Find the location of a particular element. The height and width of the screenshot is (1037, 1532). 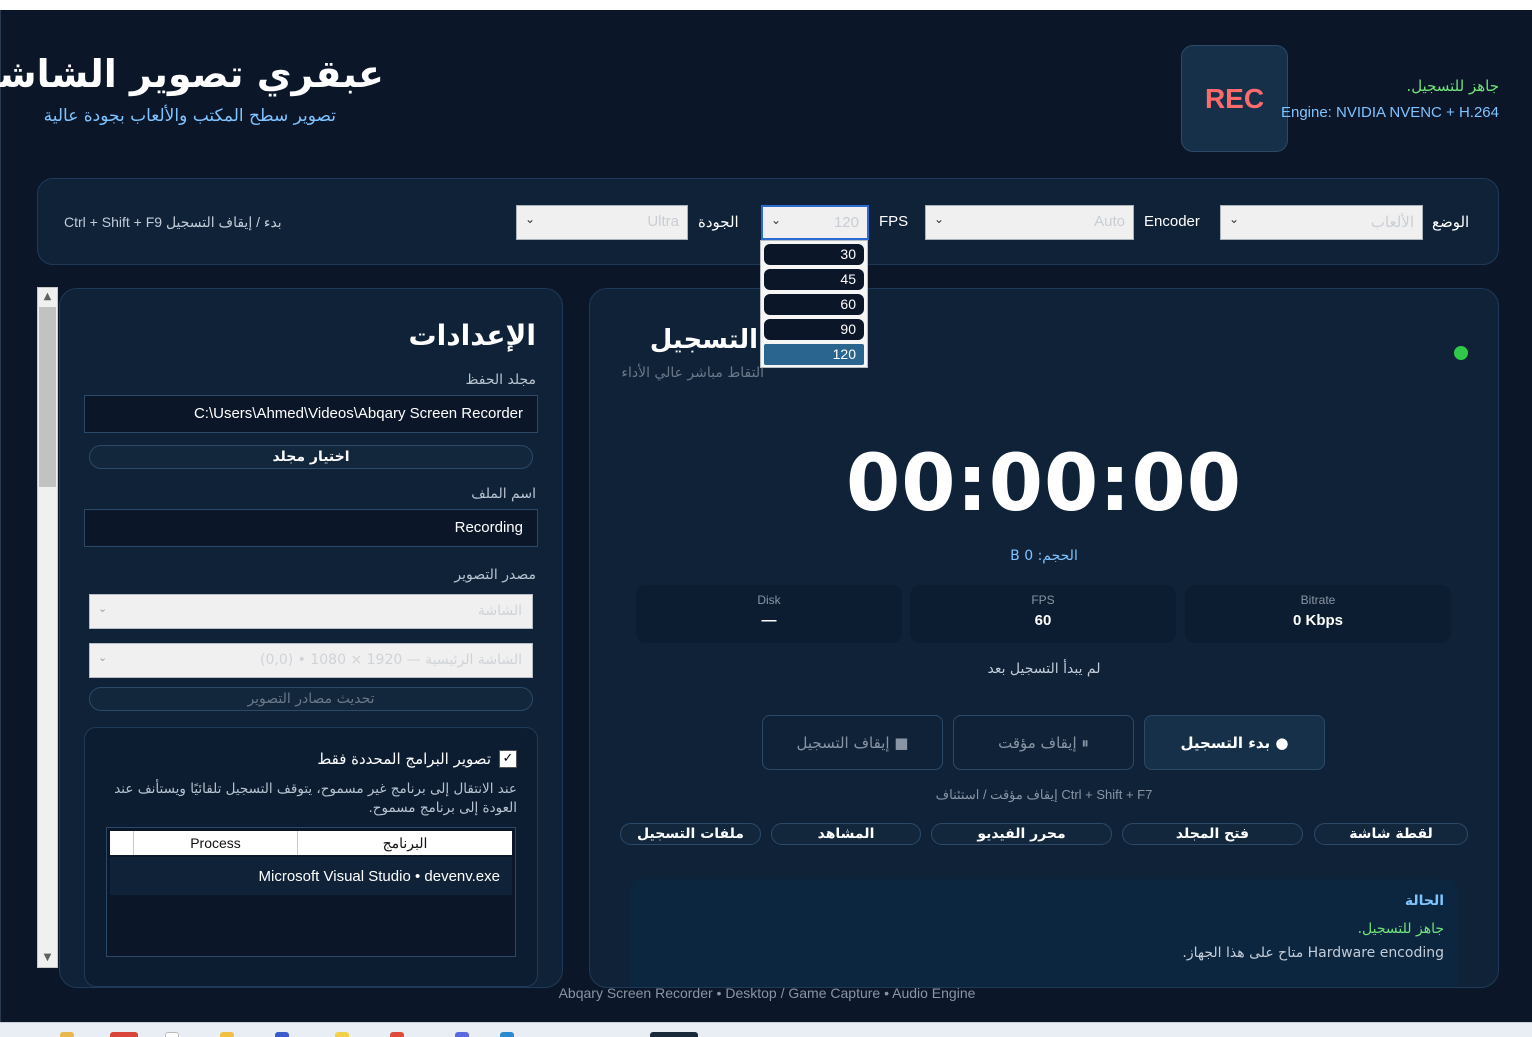

app-filter-checkbox: ✓ is located at coordinates (508, 759).